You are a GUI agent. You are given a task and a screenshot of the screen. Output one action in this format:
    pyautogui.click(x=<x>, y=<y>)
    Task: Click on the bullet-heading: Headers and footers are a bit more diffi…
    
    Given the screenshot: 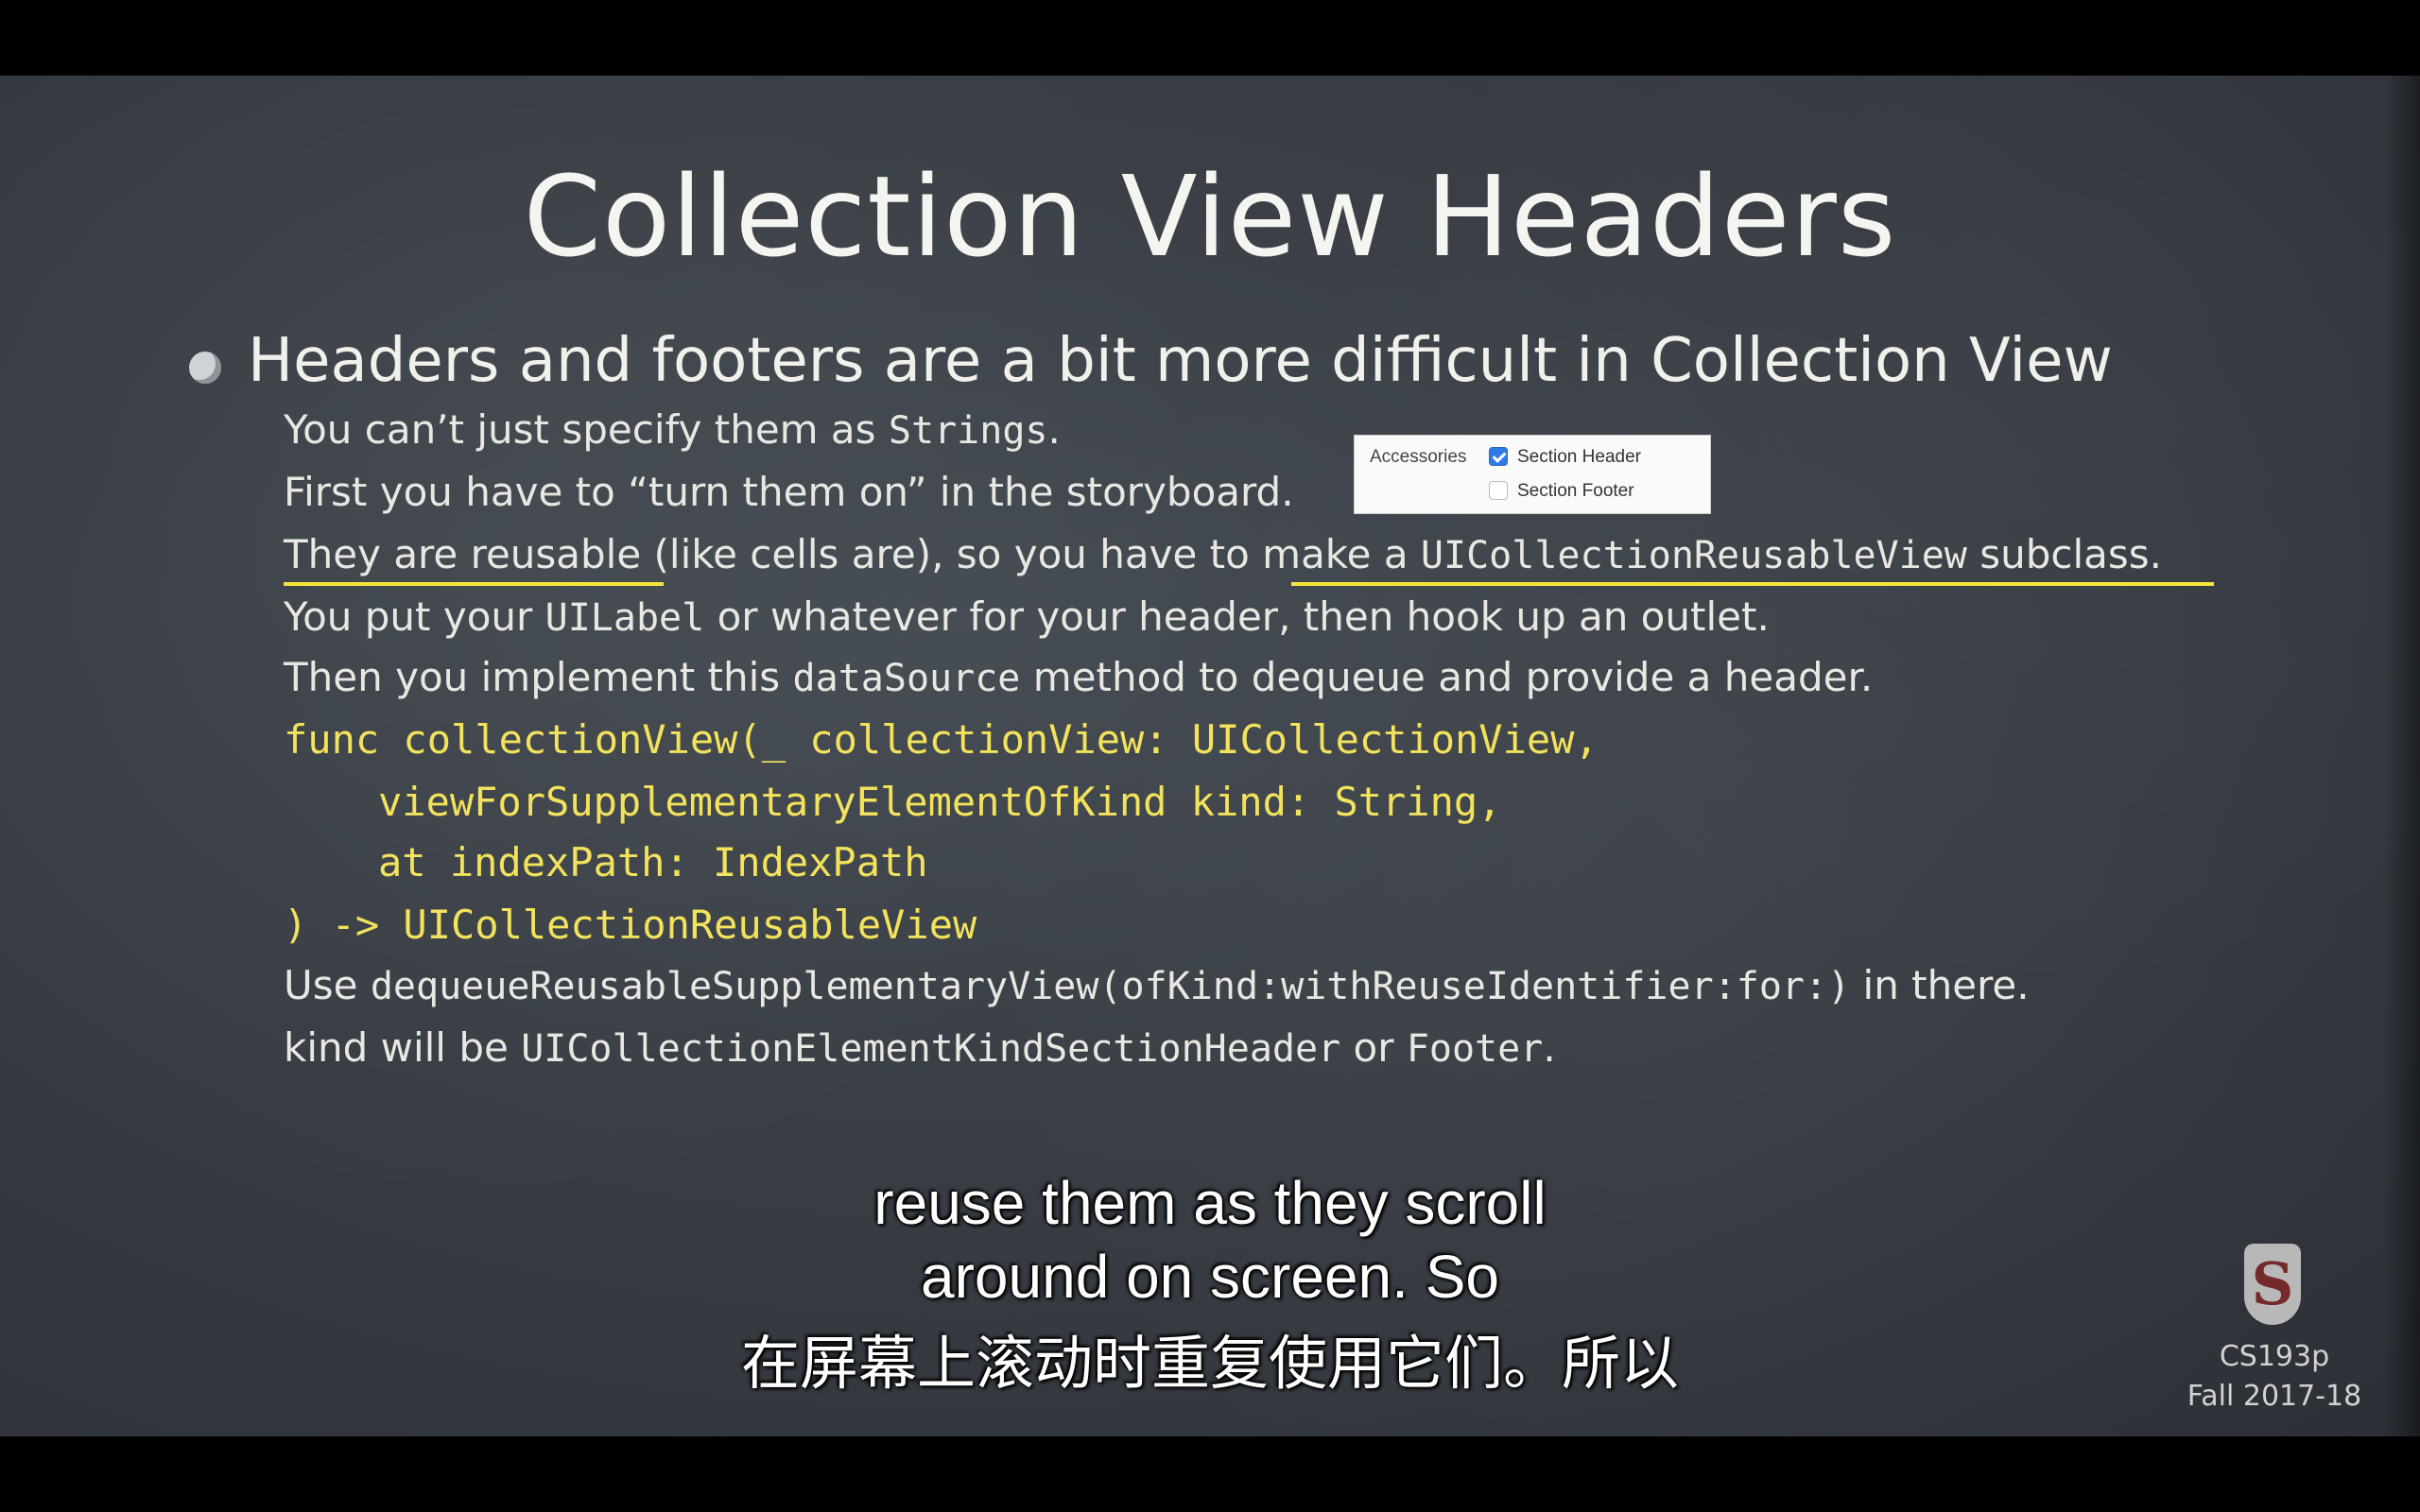 What is the action you would take?
    pyautogui.click(x=1181, y=361)
    